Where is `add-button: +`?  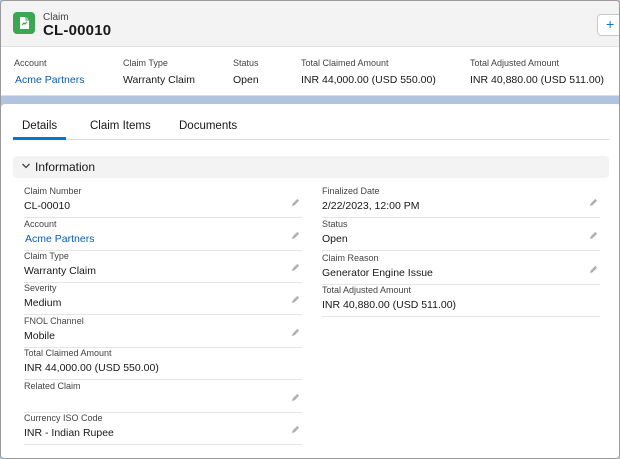 add-button: + is located at coordinates (608, 25).